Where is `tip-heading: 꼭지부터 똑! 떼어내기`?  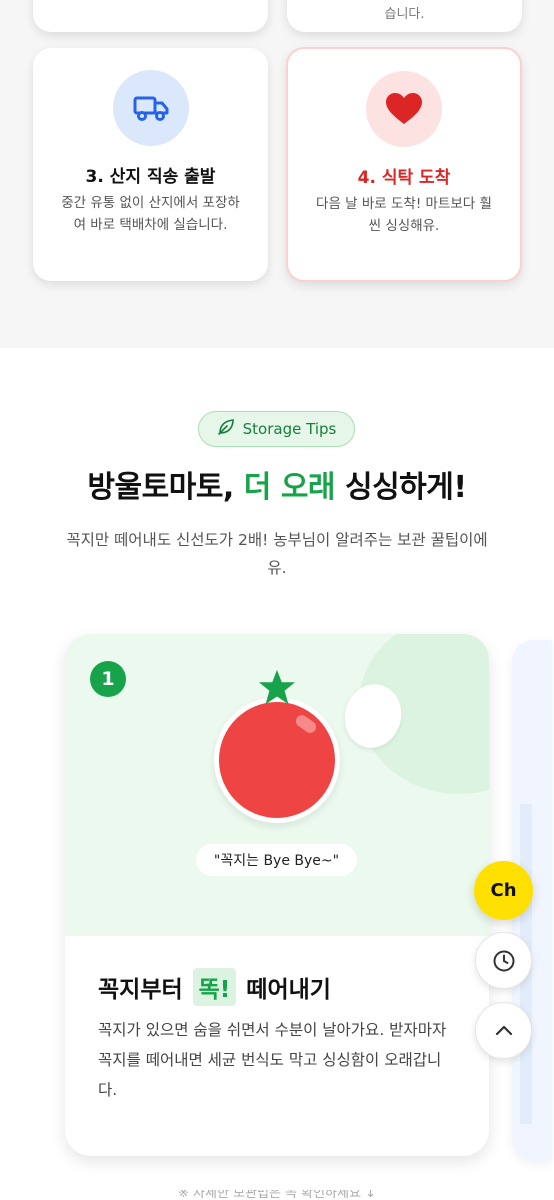
tip-heading: 꼭지부터 똑! 떼어내기 is located at coordinates (214, 987).